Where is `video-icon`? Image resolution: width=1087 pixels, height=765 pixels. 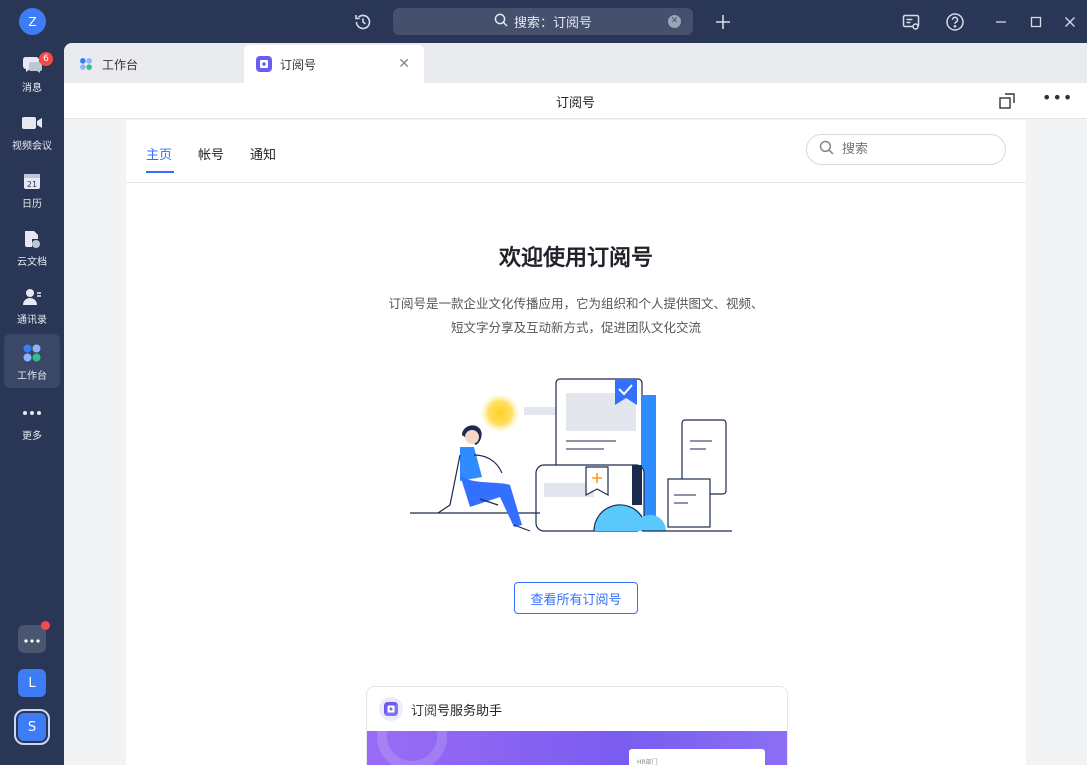 video-icon is located at coordinates (32, 123).